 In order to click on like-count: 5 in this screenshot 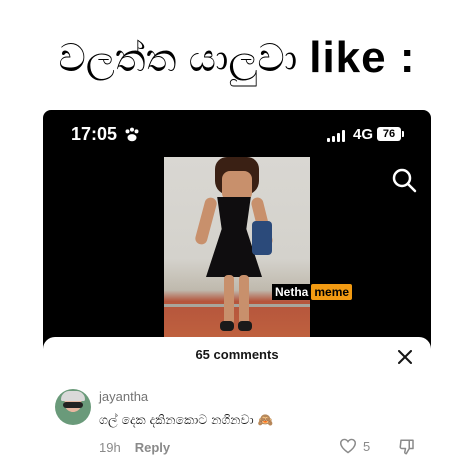, I will do `click(367, 446)`.